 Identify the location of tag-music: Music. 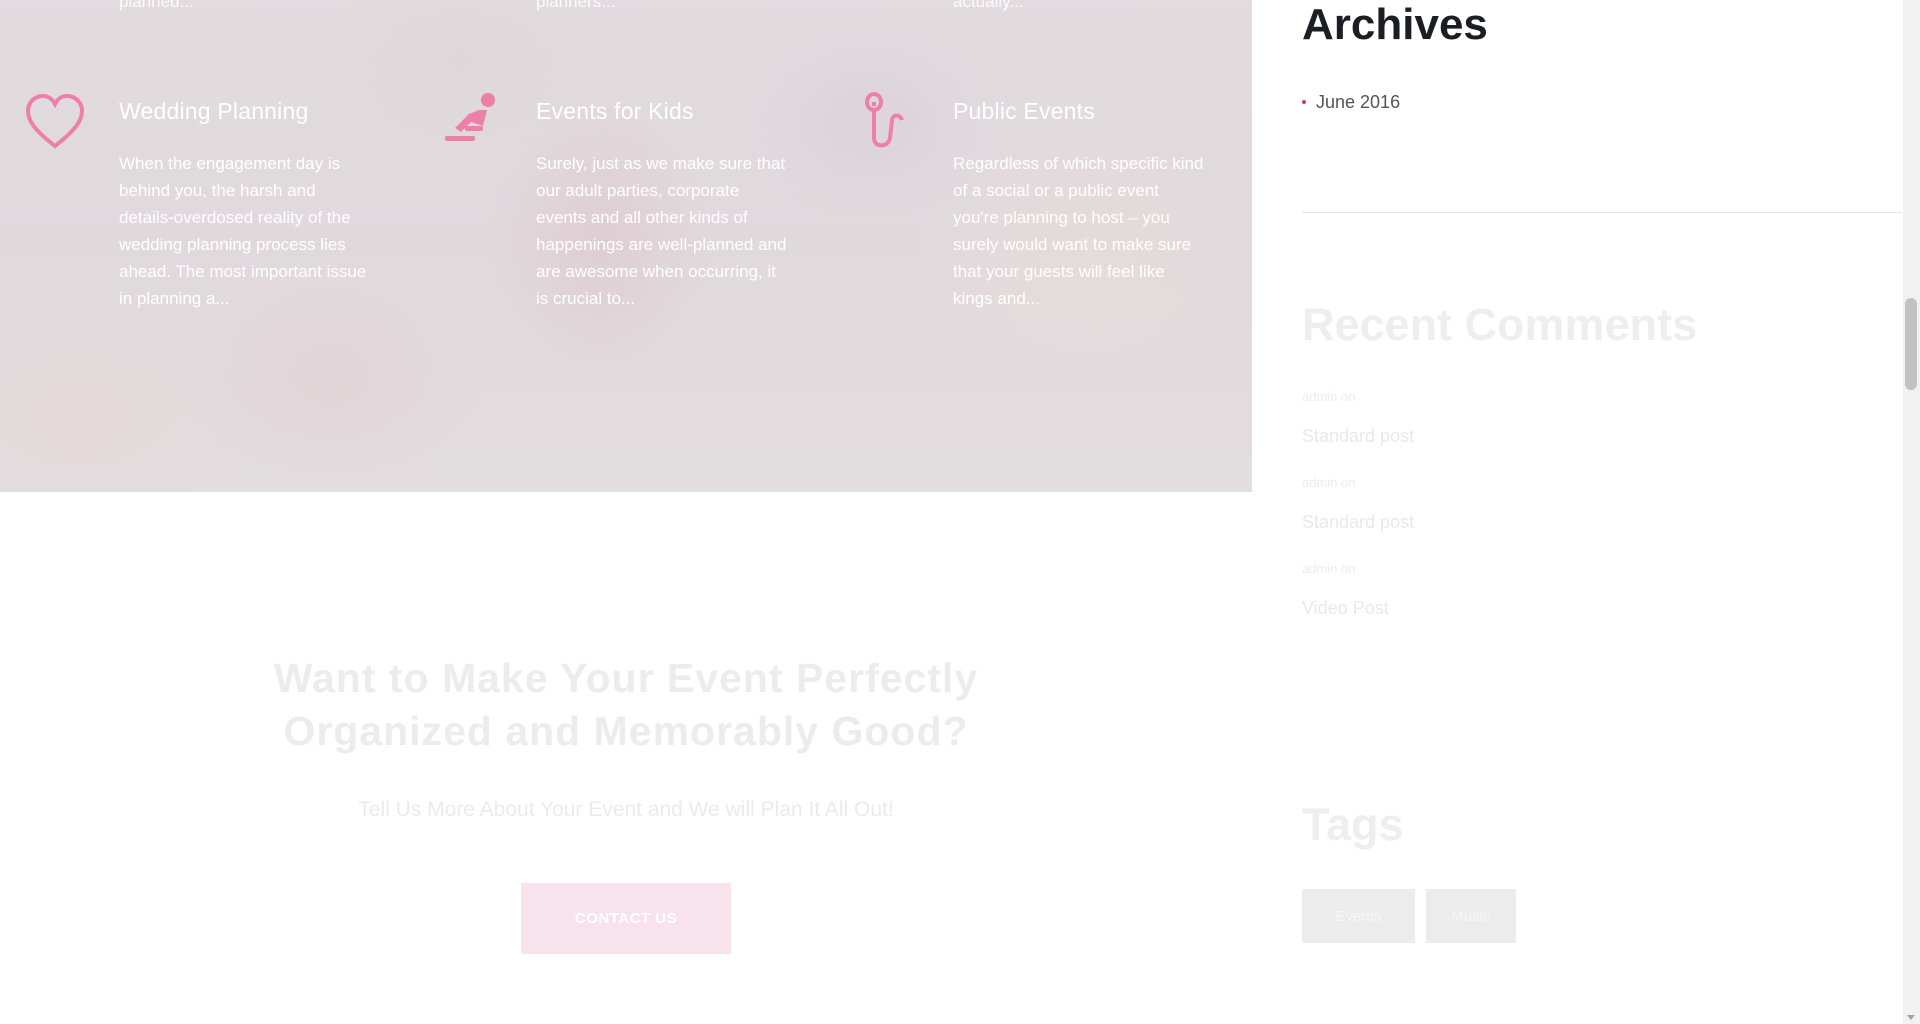
(1471, 916).